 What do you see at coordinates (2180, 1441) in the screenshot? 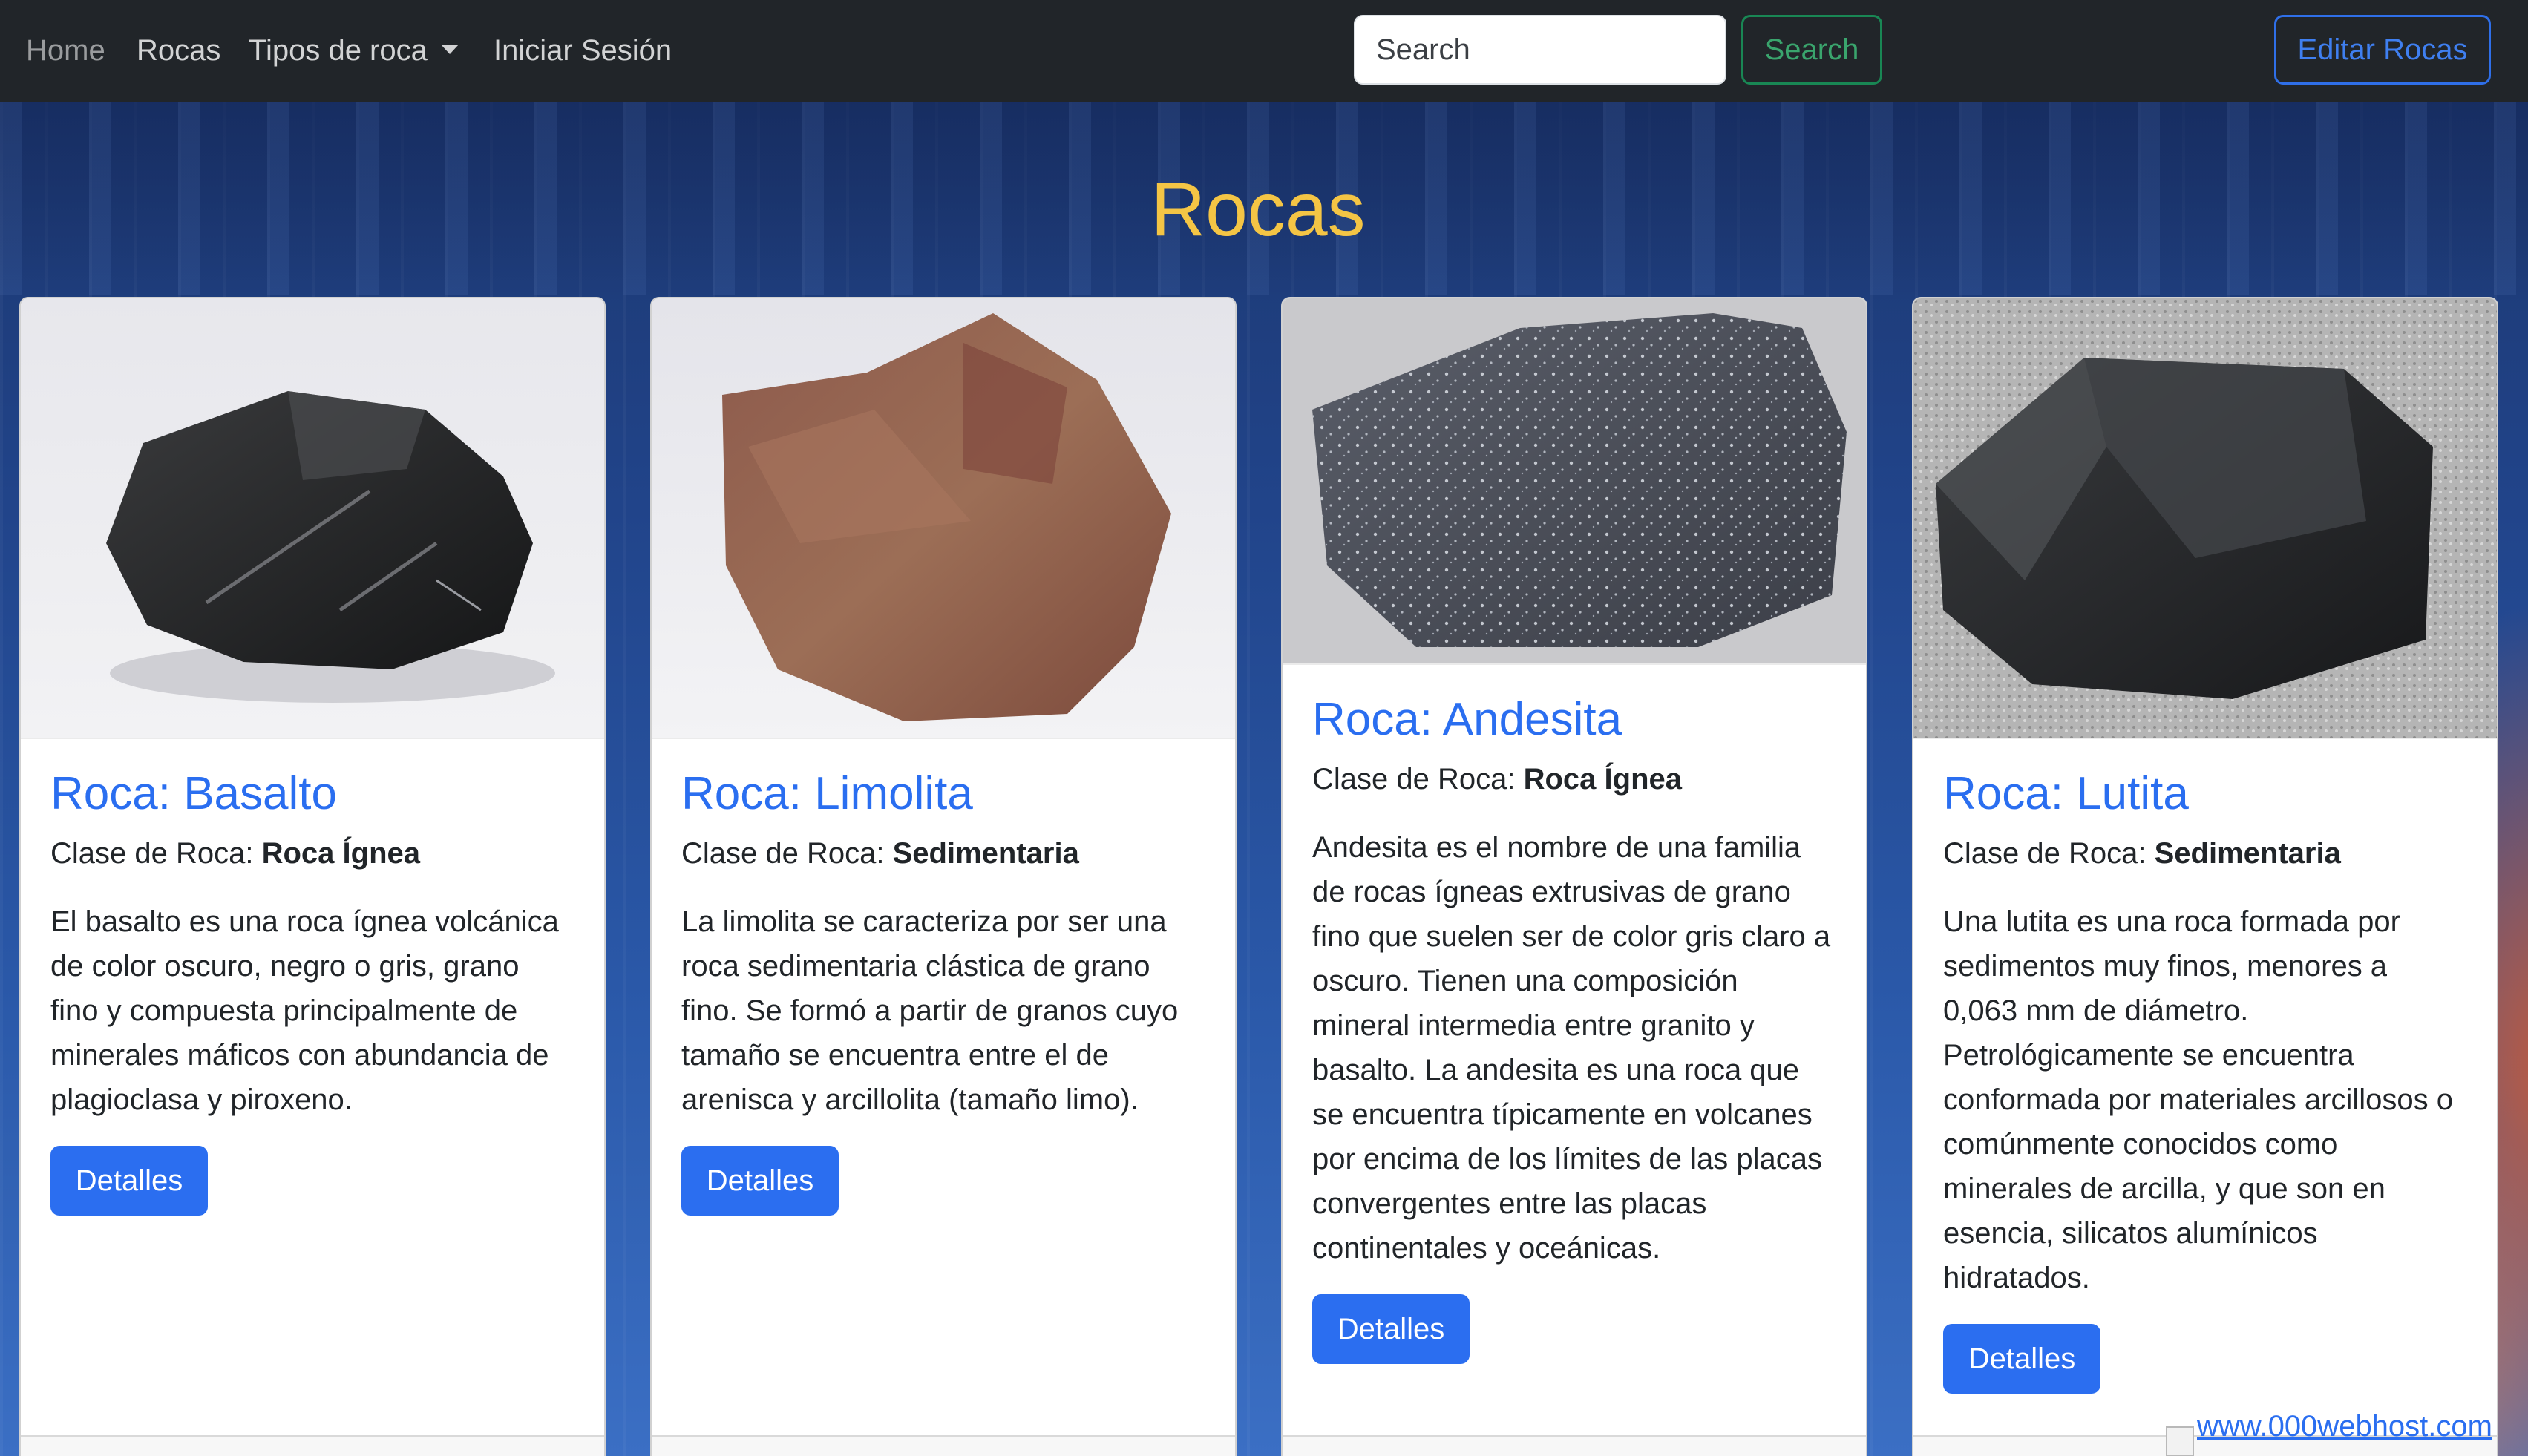
I see `broken-image-icon` at bounding box center [2180, 1441].